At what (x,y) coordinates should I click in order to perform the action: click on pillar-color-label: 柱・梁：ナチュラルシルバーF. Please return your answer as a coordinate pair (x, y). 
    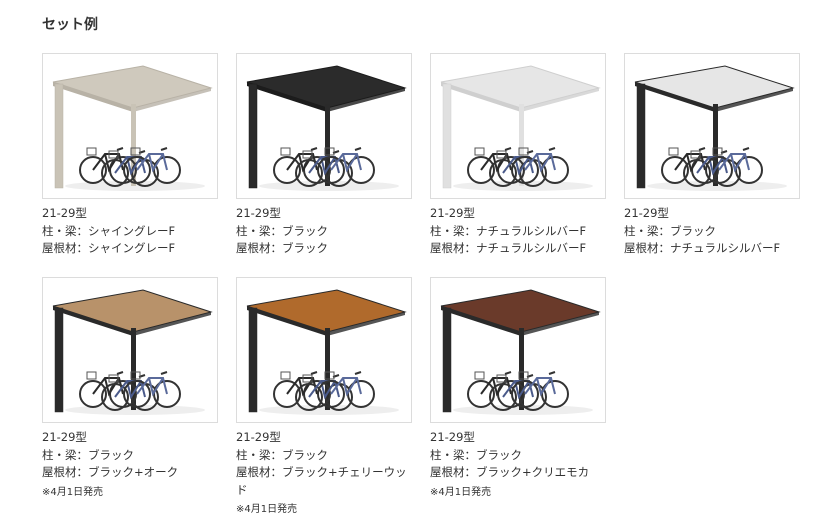
    Looking at the image, I should click on (508, 230).